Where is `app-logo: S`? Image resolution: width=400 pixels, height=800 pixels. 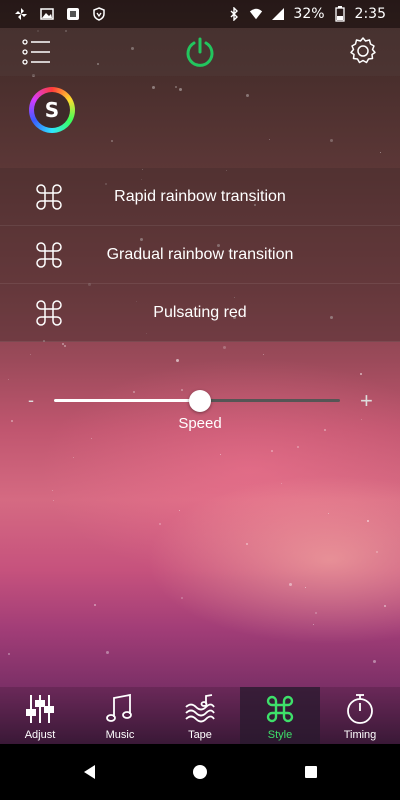
app-logo: S is located at coordinates (52, 110).